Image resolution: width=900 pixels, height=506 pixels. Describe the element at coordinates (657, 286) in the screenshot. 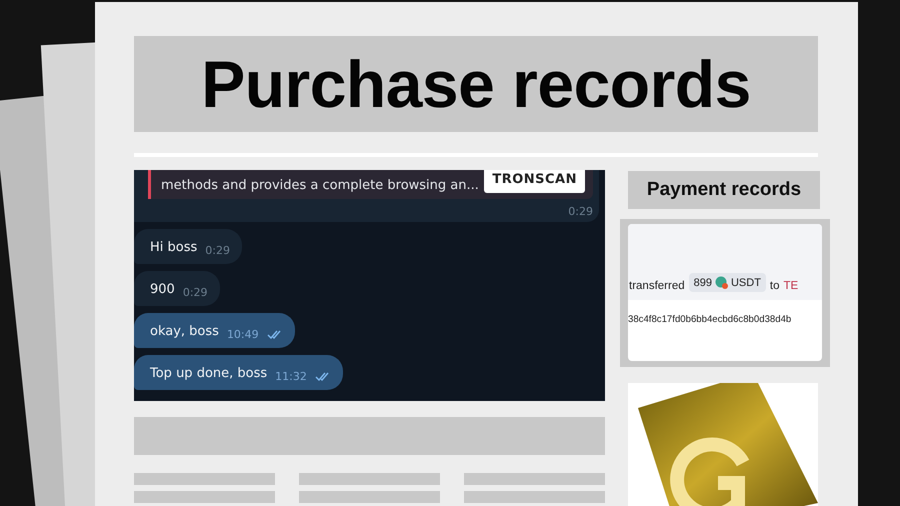

I see `transfer-label: transferred` at that location.